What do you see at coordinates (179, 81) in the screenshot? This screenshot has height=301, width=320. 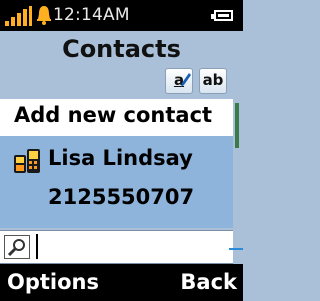 I see `pen-input-mode-button: a` at bounding box center [179, 81].